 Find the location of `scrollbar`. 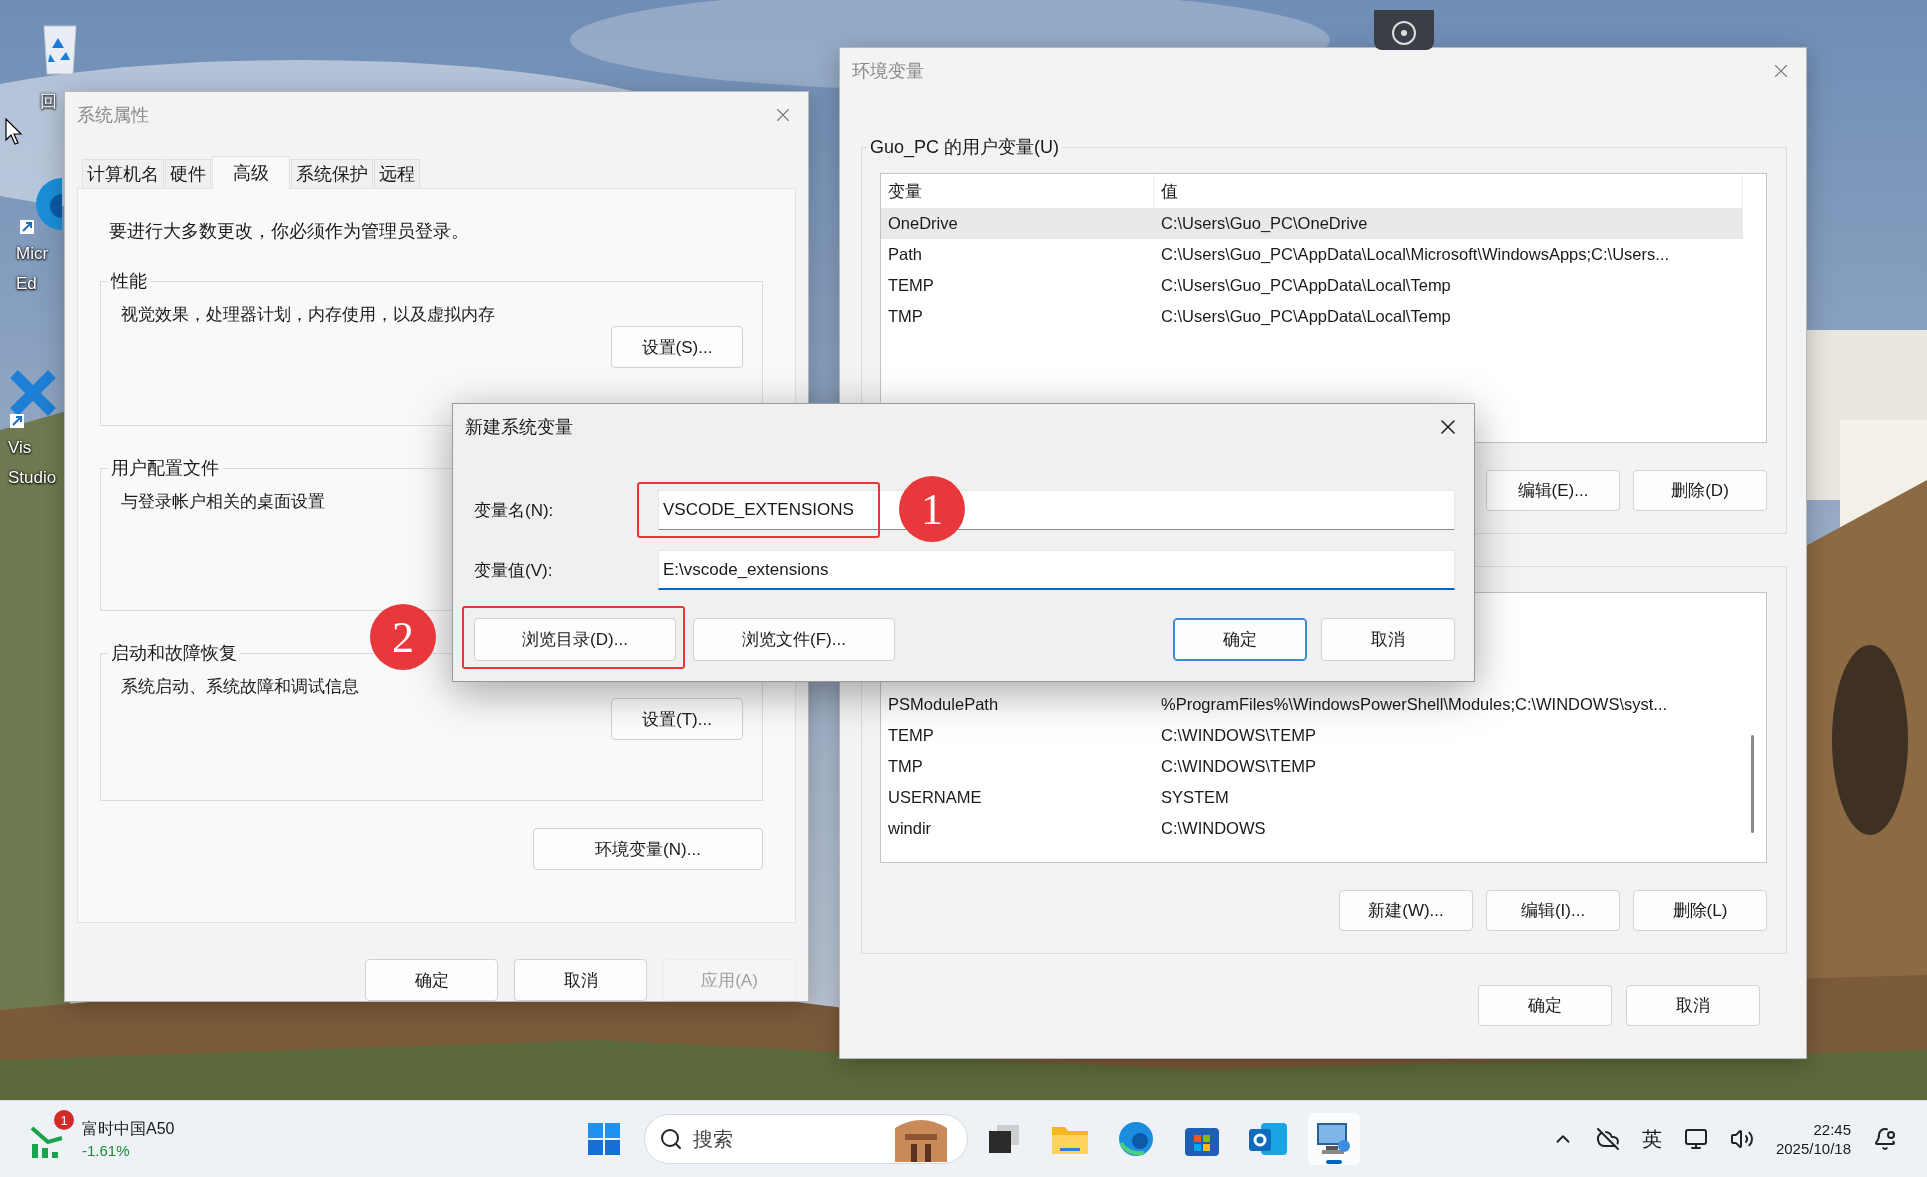

scrollbar is located at coordinates (1752, 784).